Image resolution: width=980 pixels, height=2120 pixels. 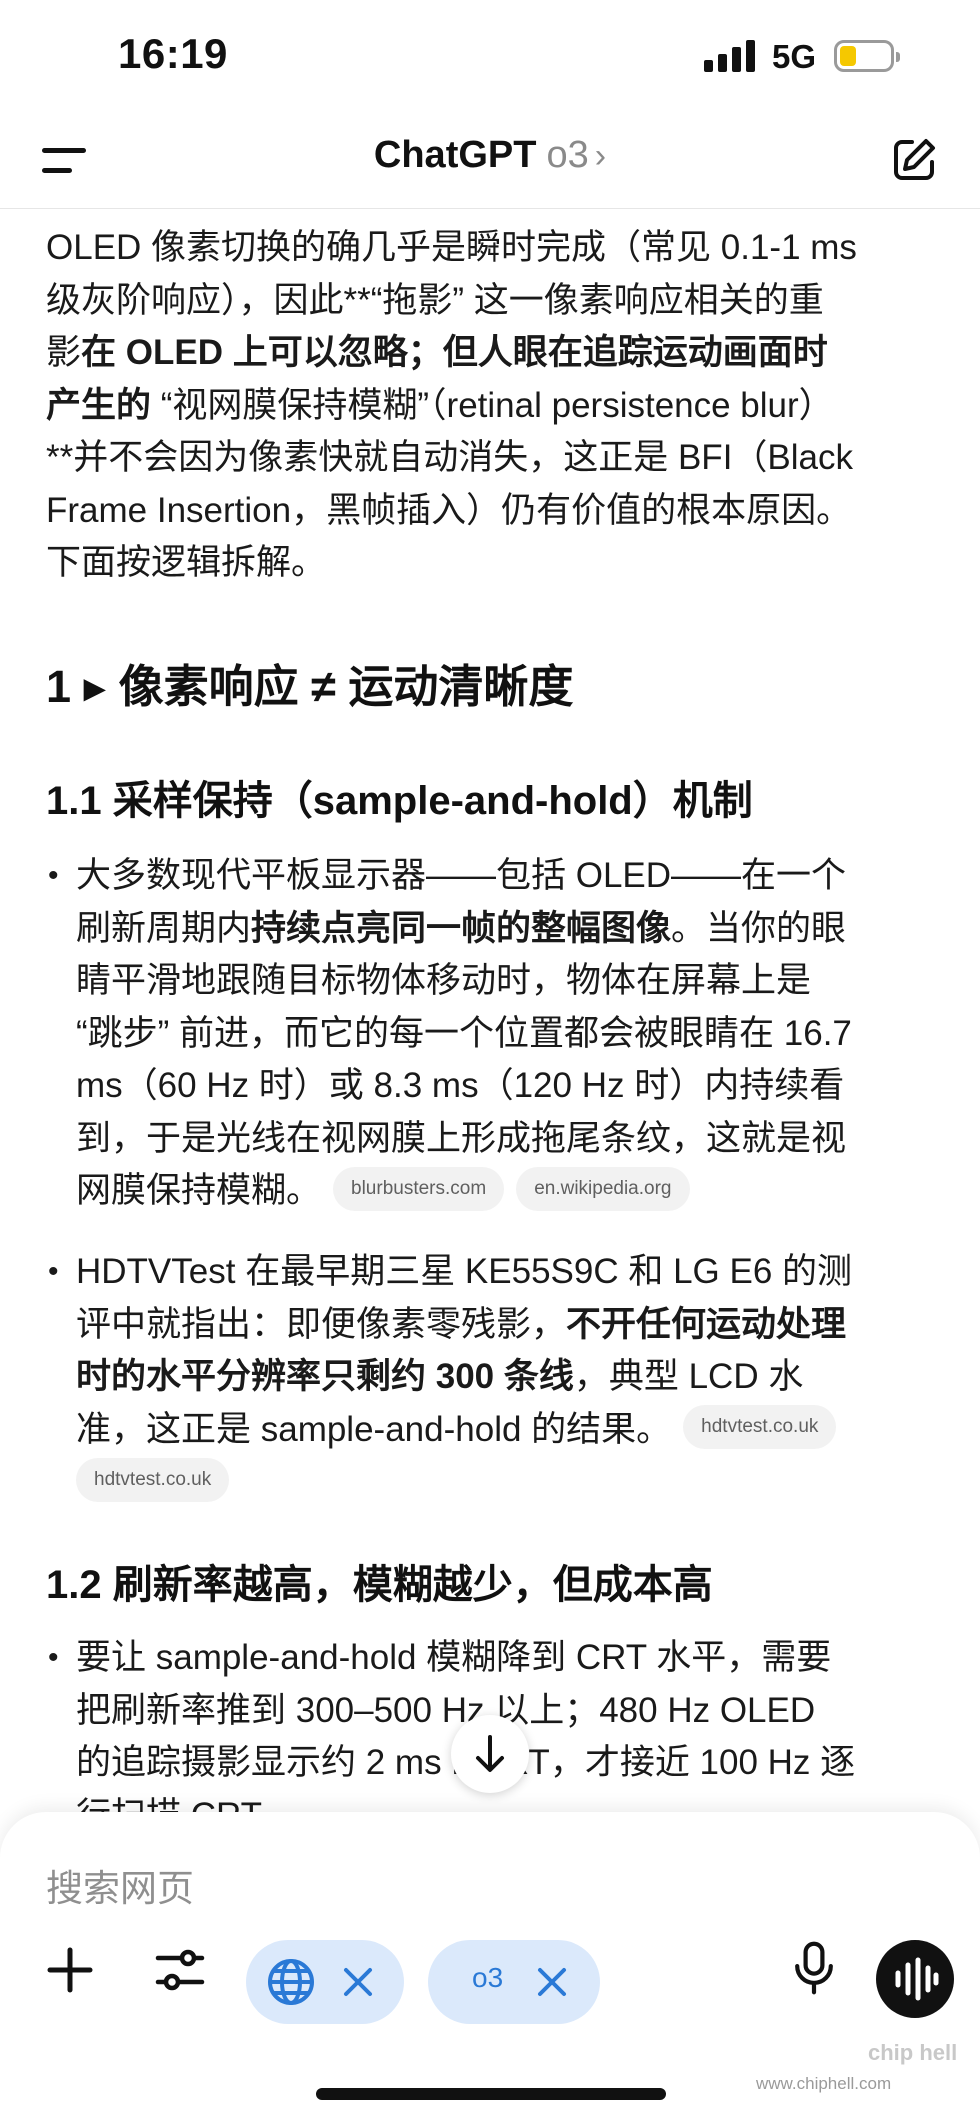 I want to click on section-heading: 1 ▸ 像素响应 ≠ 运动清晰度, so click(x=310, y=686).